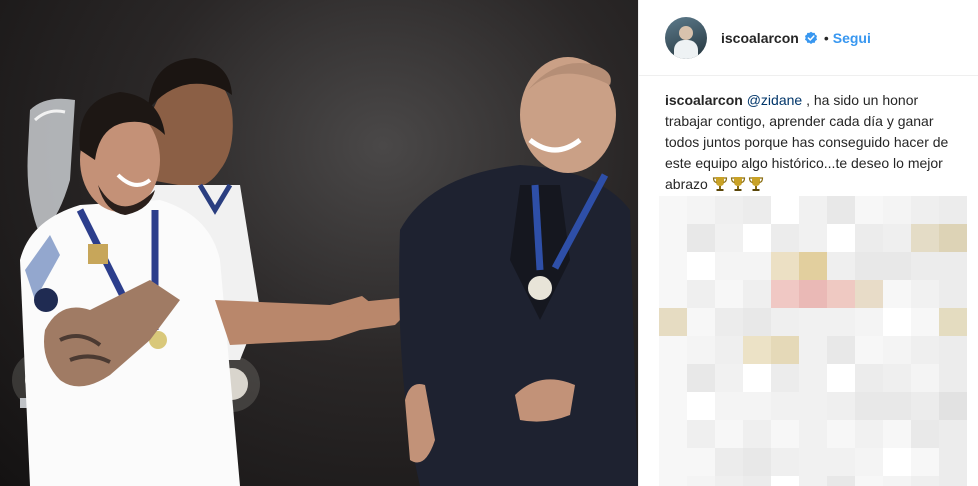  What do you see at coordinates (852, 38) in the screenshot?
I see `follow-button: Segui` at bounding box center [852, 38].